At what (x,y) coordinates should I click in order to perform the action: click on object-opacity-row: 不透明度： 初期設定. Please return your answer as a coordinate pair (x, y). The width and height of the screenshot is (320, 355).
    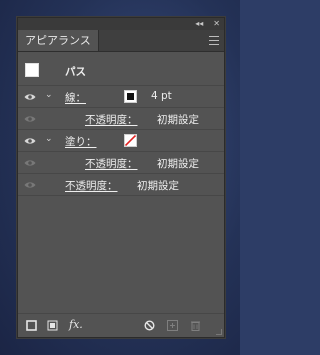
    Looking at the image, I should click on (121, 185).